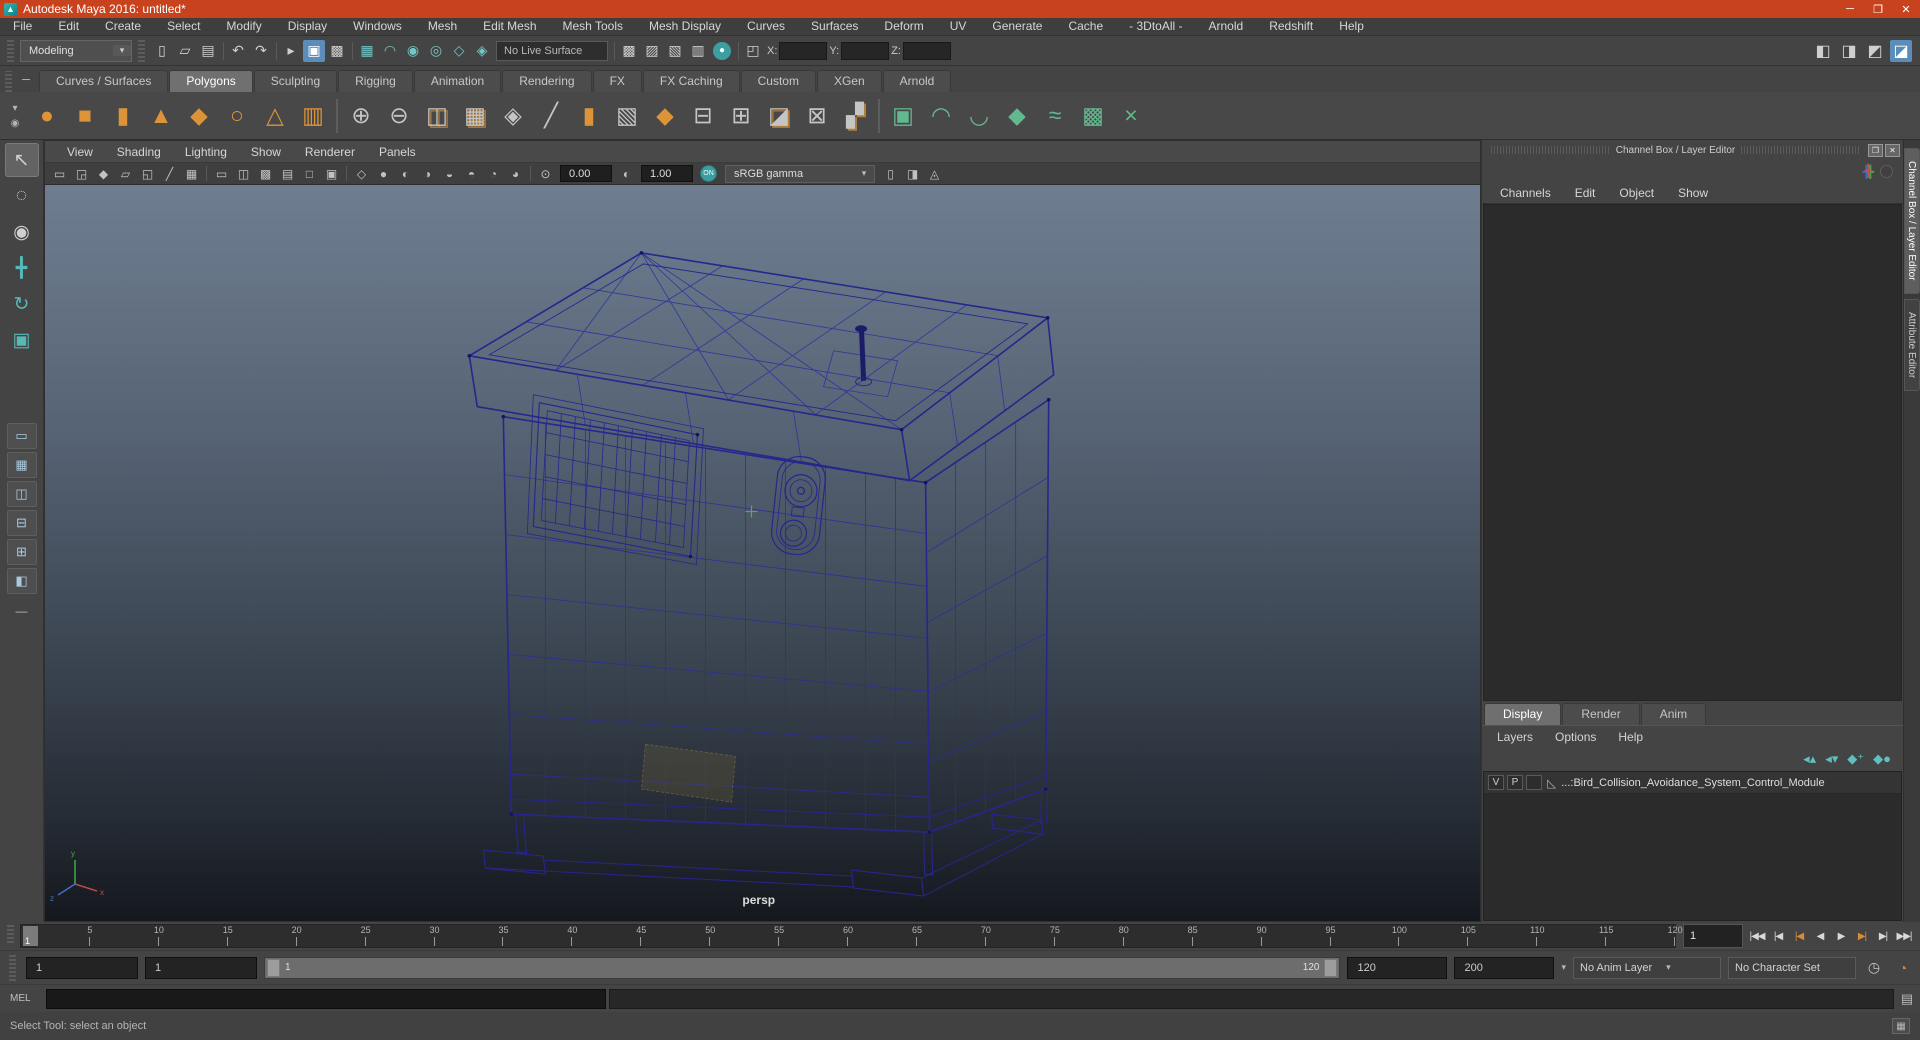  Describe the element at coordinates (85, 116) in the screenshot. I see `poly-cube-icon: ■` at that location.